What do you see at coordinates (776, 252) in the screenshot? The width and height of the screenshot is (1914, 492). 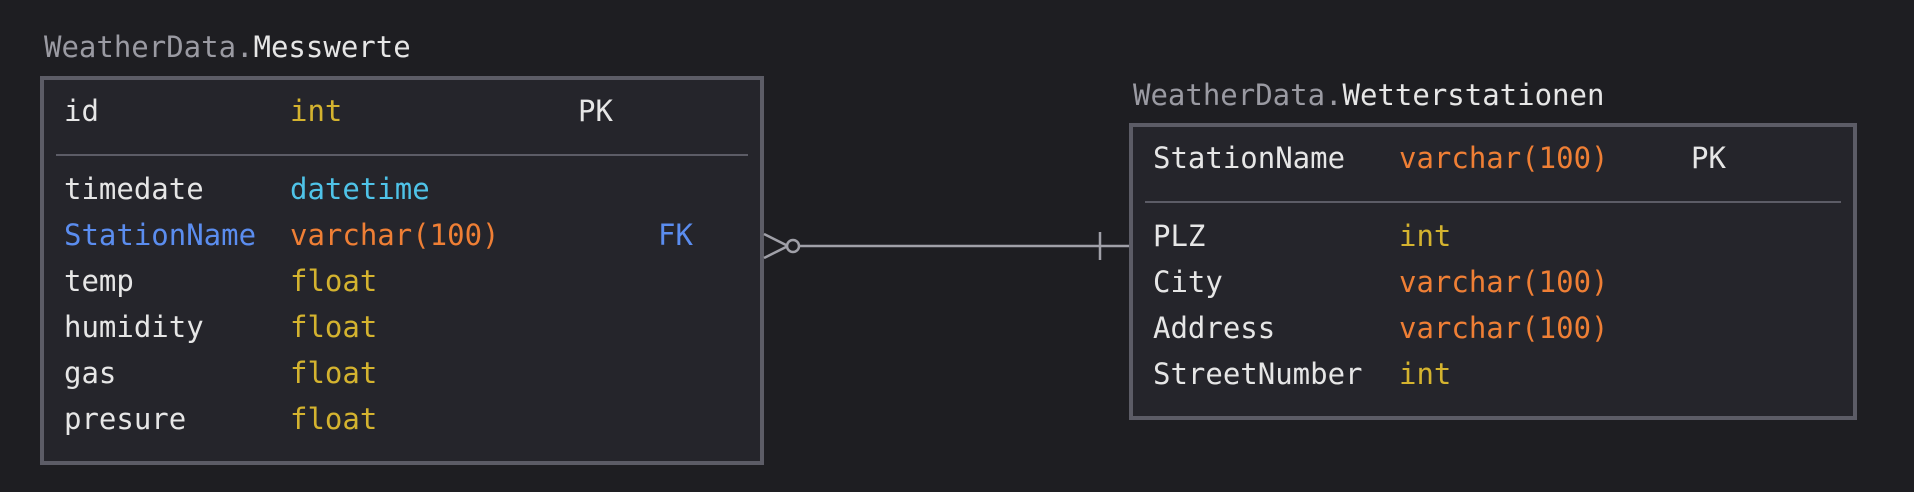 I see `crowfoot-lower-prong` at bounding box center [776, 252].